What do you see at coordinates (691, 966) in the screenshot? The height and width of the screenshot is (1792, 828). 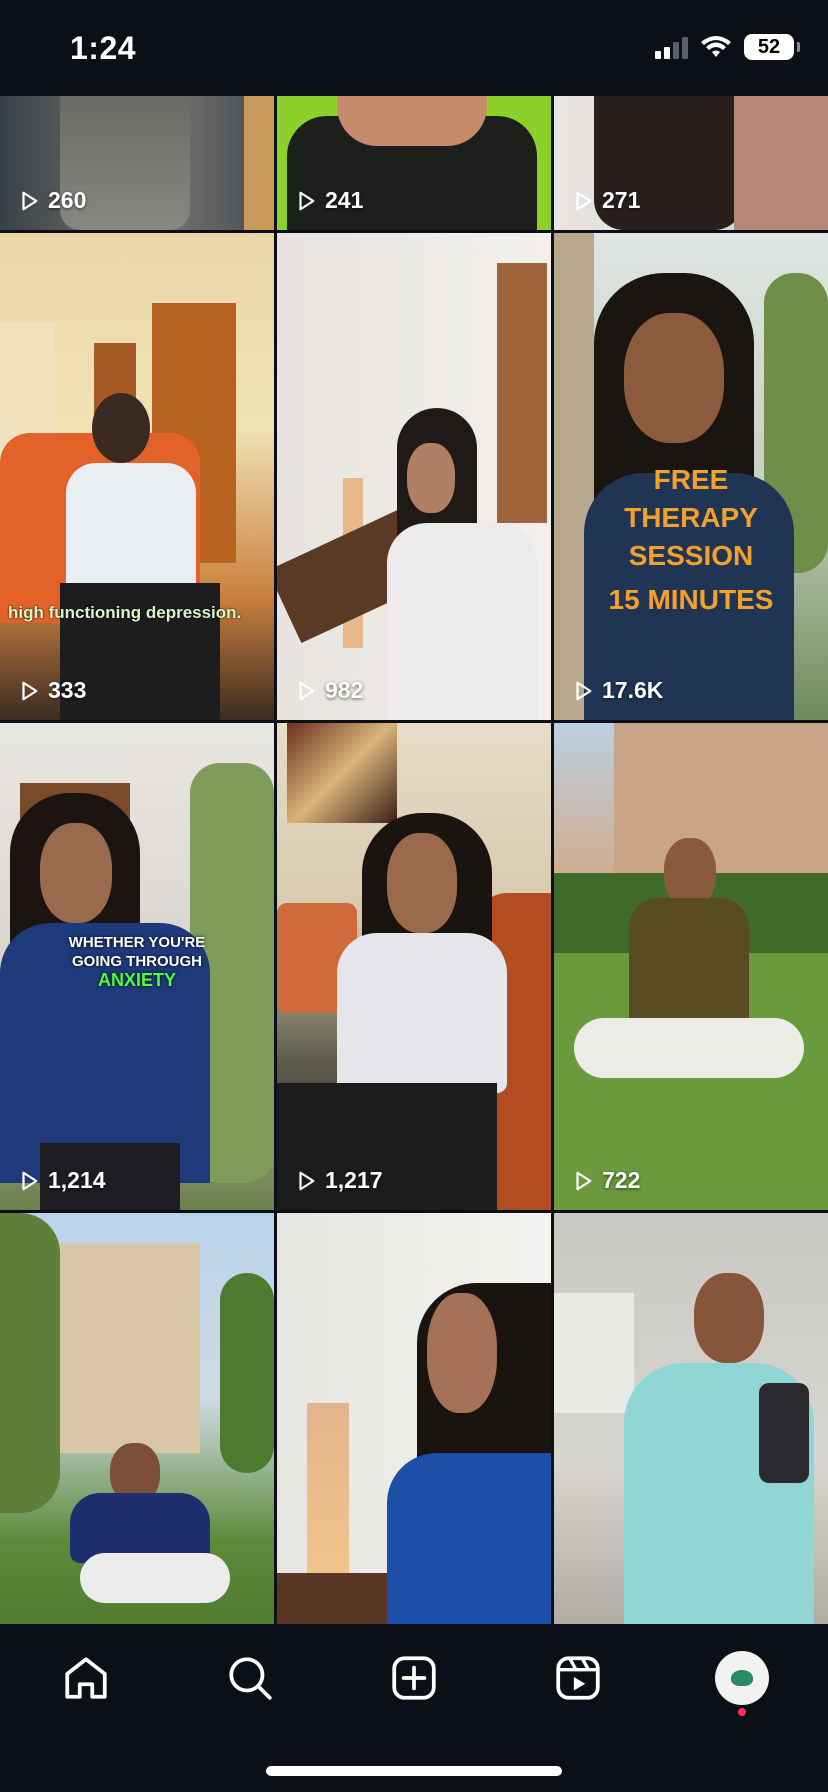 I see `reel-thumbnail: 722` at bounding box center [691, 966].